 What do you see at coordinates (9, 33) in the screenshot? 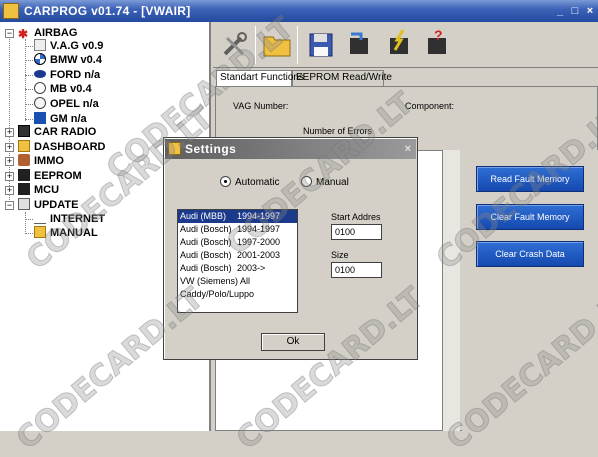
I see `expander-airbag: −` at bounding box center [9, 33].